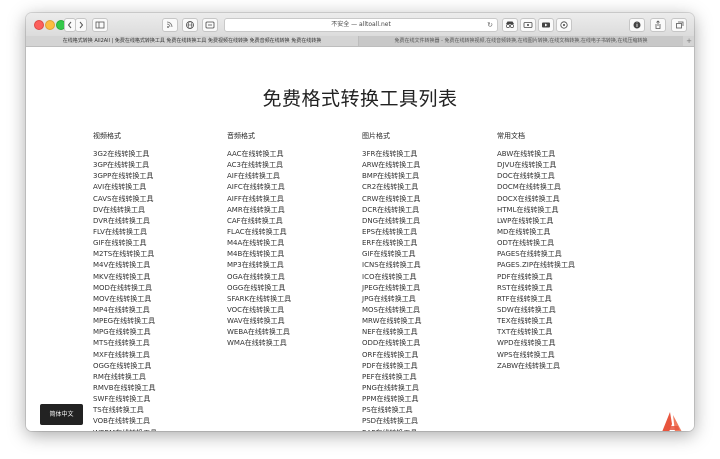 The width and height of the screenshot is (720, 459). What do you see at coordinates (567, 288) in the screenshot?
I see `converter-link: RST在线转换工具` at bounding box center [567, 288].